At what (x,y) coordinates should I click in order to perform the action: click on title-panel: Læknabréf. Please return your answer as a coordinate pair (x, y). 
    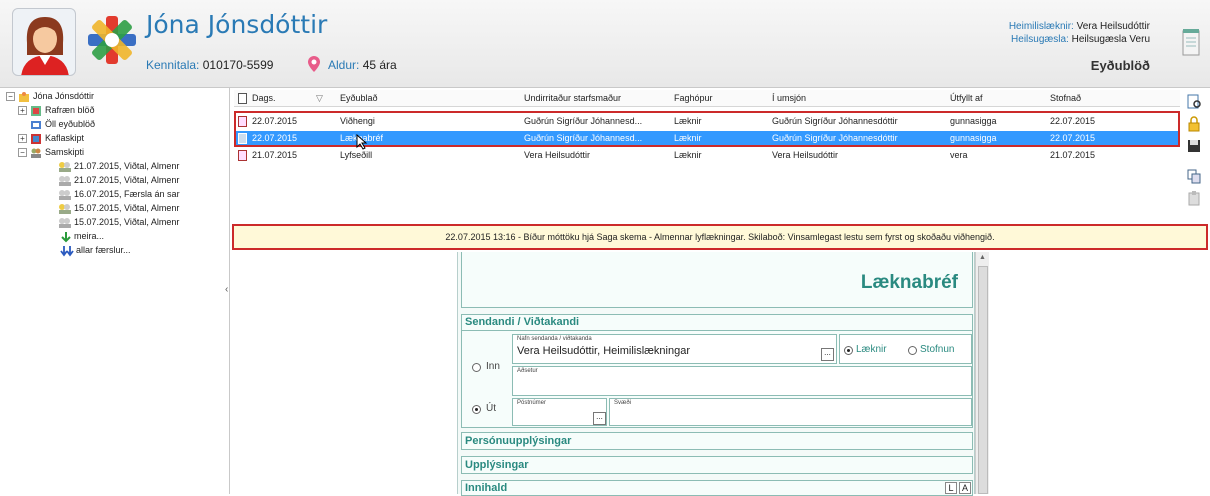
    Looking at the image, I should click on (717, 280).